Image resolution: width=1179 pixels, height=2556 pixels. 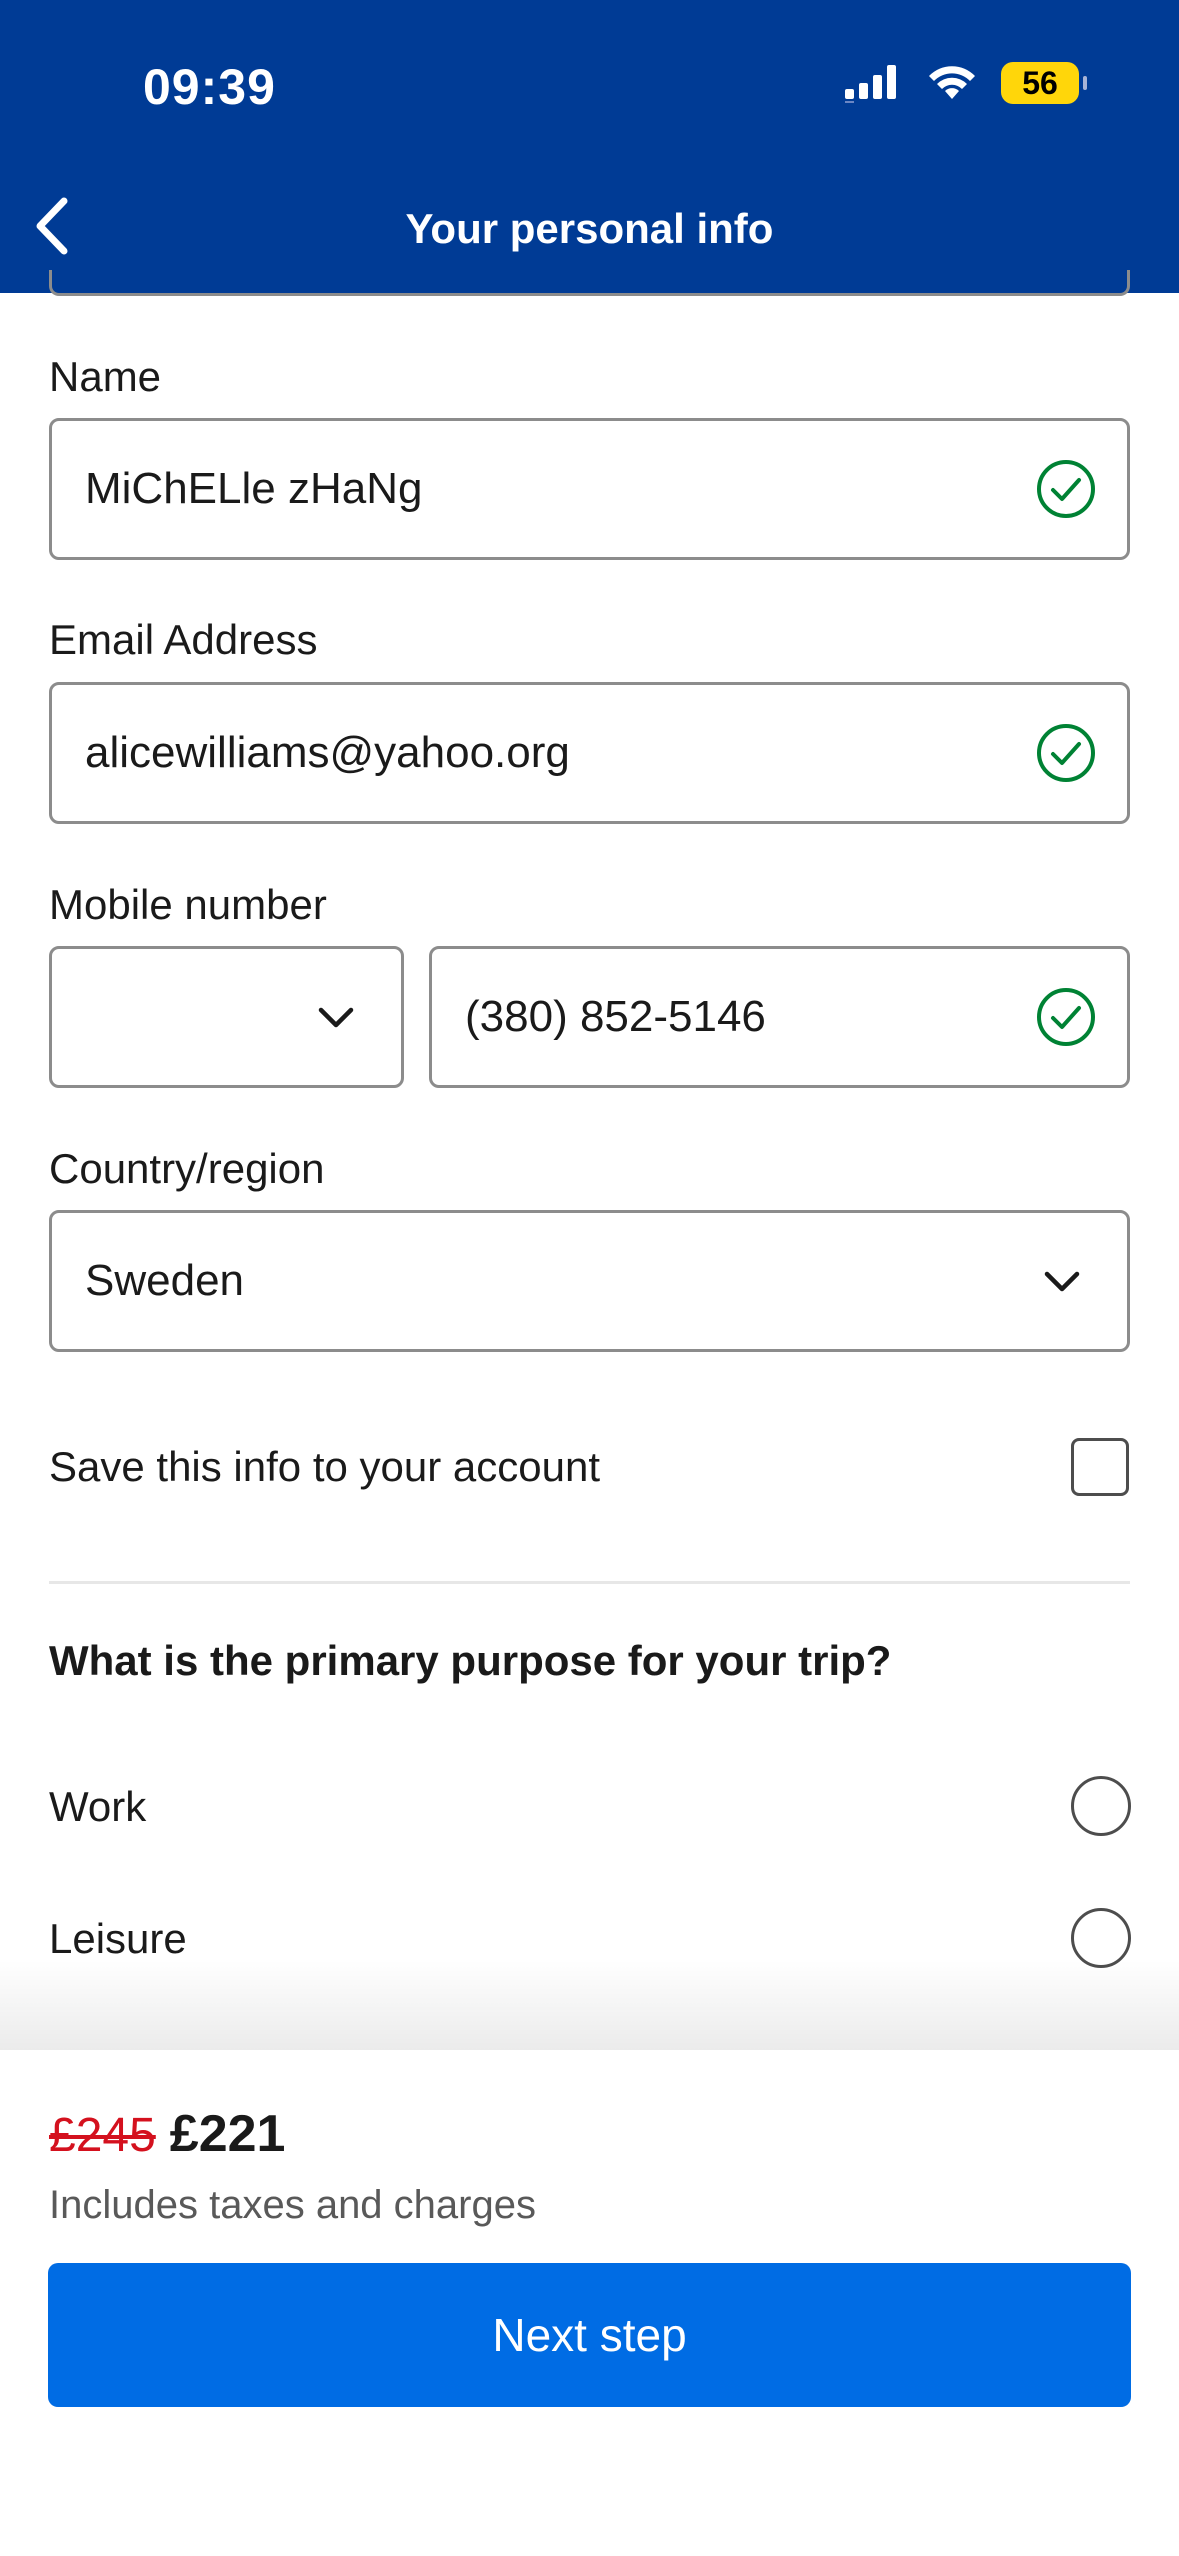 I want to click on mobile-number-value: (380) 852-5146, so click(x=615, y=1016).